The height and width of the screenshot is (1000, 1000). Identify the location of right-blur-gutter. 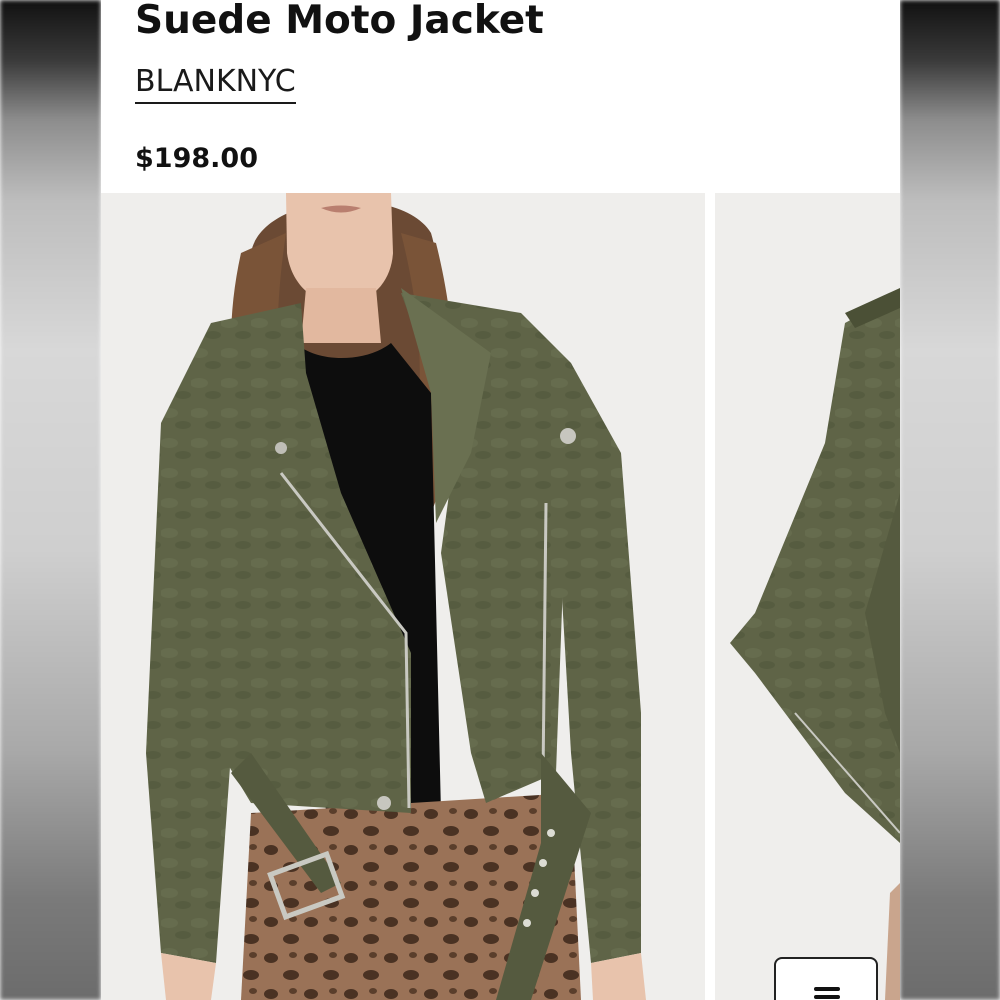
(950, 500).